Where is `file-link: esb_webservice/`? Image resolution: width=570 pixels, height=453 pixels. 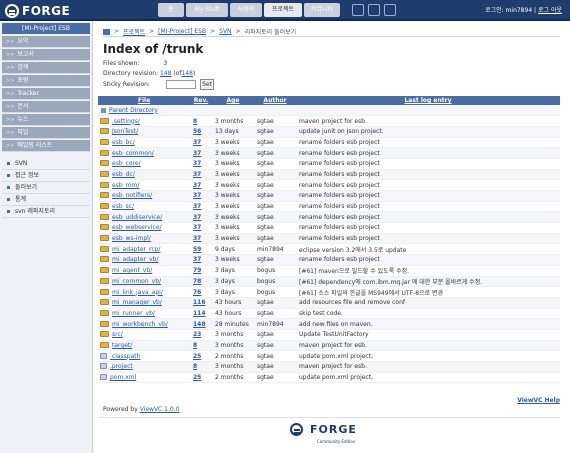 file-link: esb_webservice/ is located at coordinates (137, 227).